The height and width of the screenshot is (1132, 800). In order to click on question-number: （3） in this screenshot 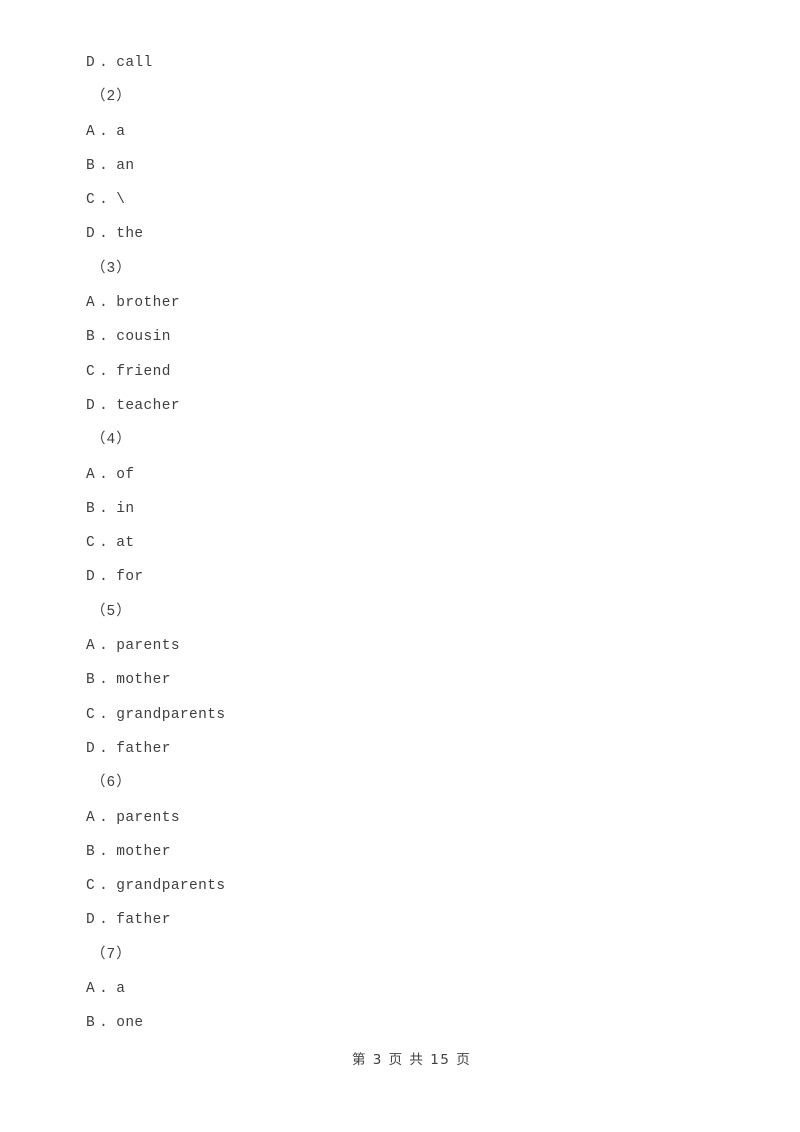, I will do `click(111, 268)`.